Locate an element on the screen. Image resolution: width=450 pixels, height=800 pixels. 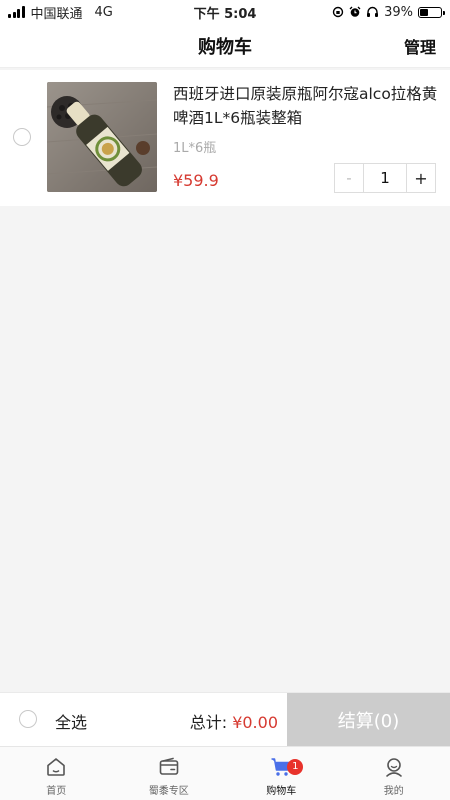
manage-button: 管理 is located at coordinates (420, 46).